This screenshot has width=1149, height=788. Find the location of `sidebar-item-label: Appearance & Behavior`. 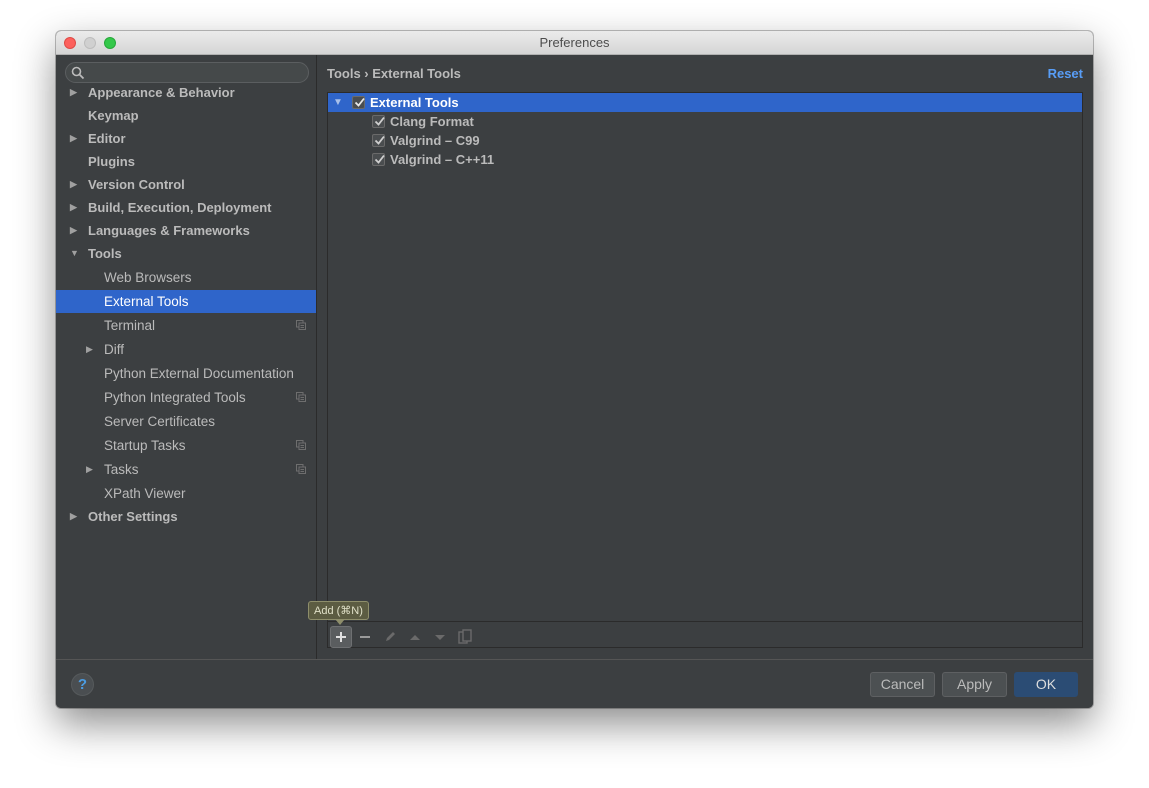

sidebar-item-label: Appearance & Behavior is located at coordinates (161, 92).